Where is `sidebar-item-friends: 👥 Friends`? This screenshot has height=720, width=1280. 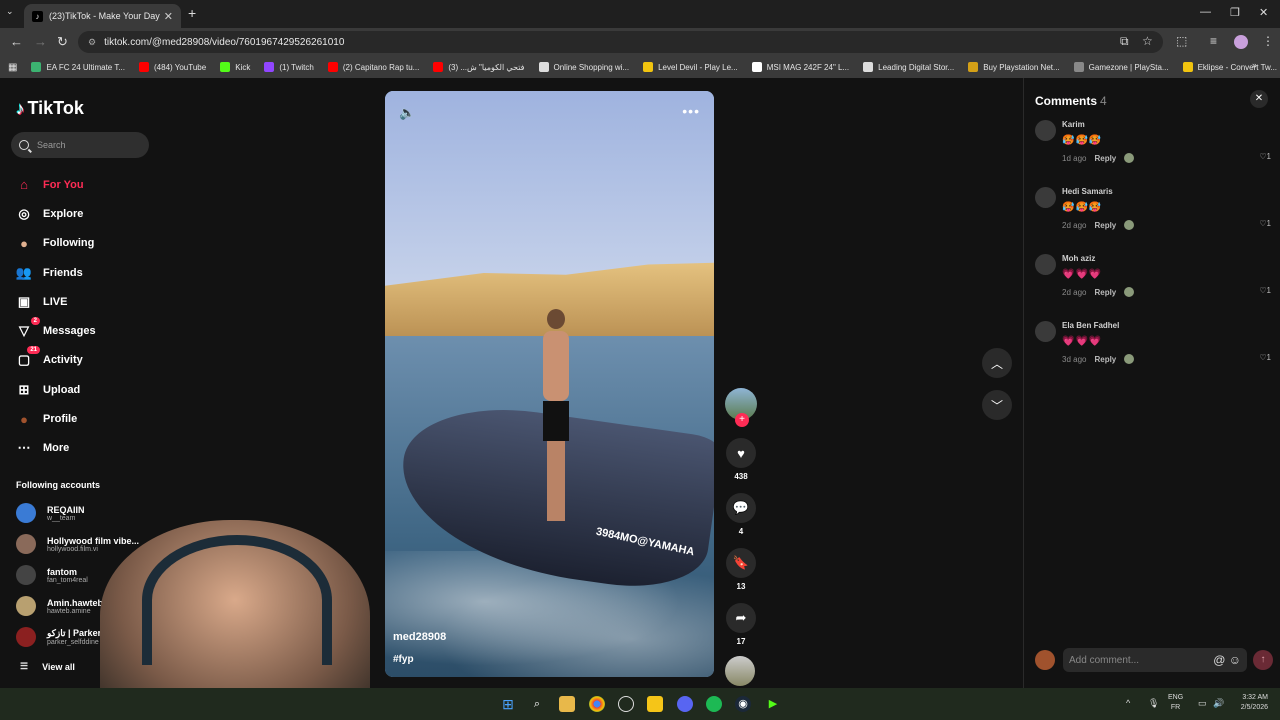
sidebar-item-friends: 👥 Friends is located at coordinates (56, 272).